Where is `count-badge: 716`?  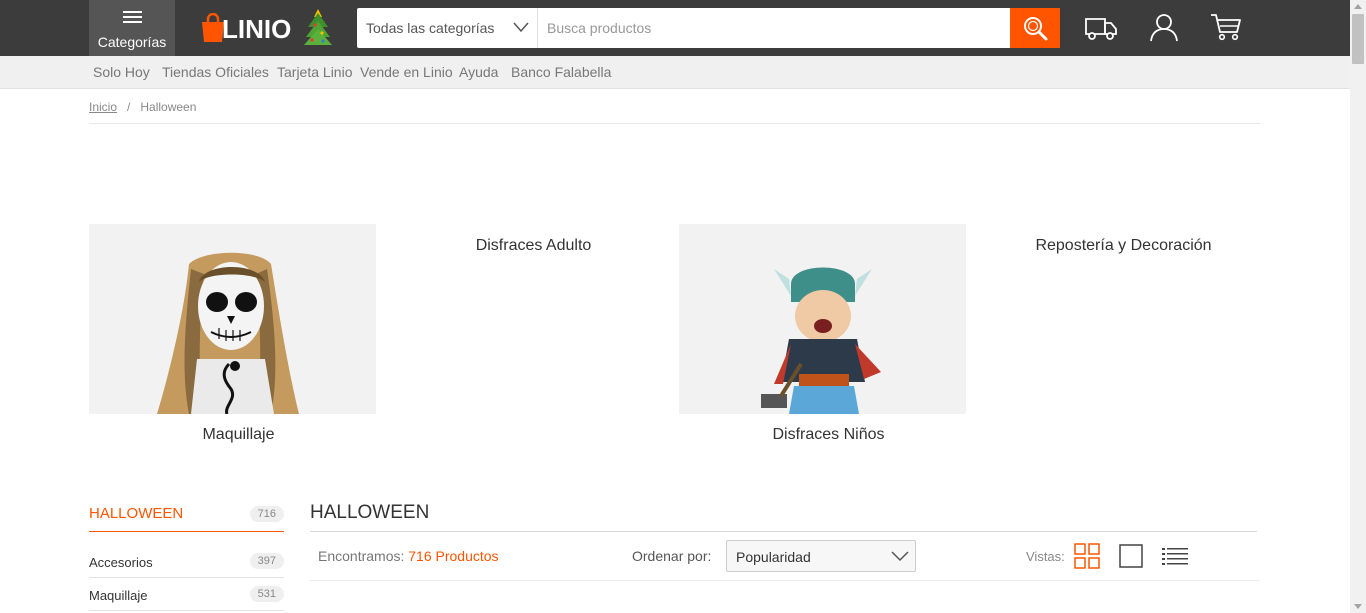 count-badge: 716 is located at coordinates (266, 514).